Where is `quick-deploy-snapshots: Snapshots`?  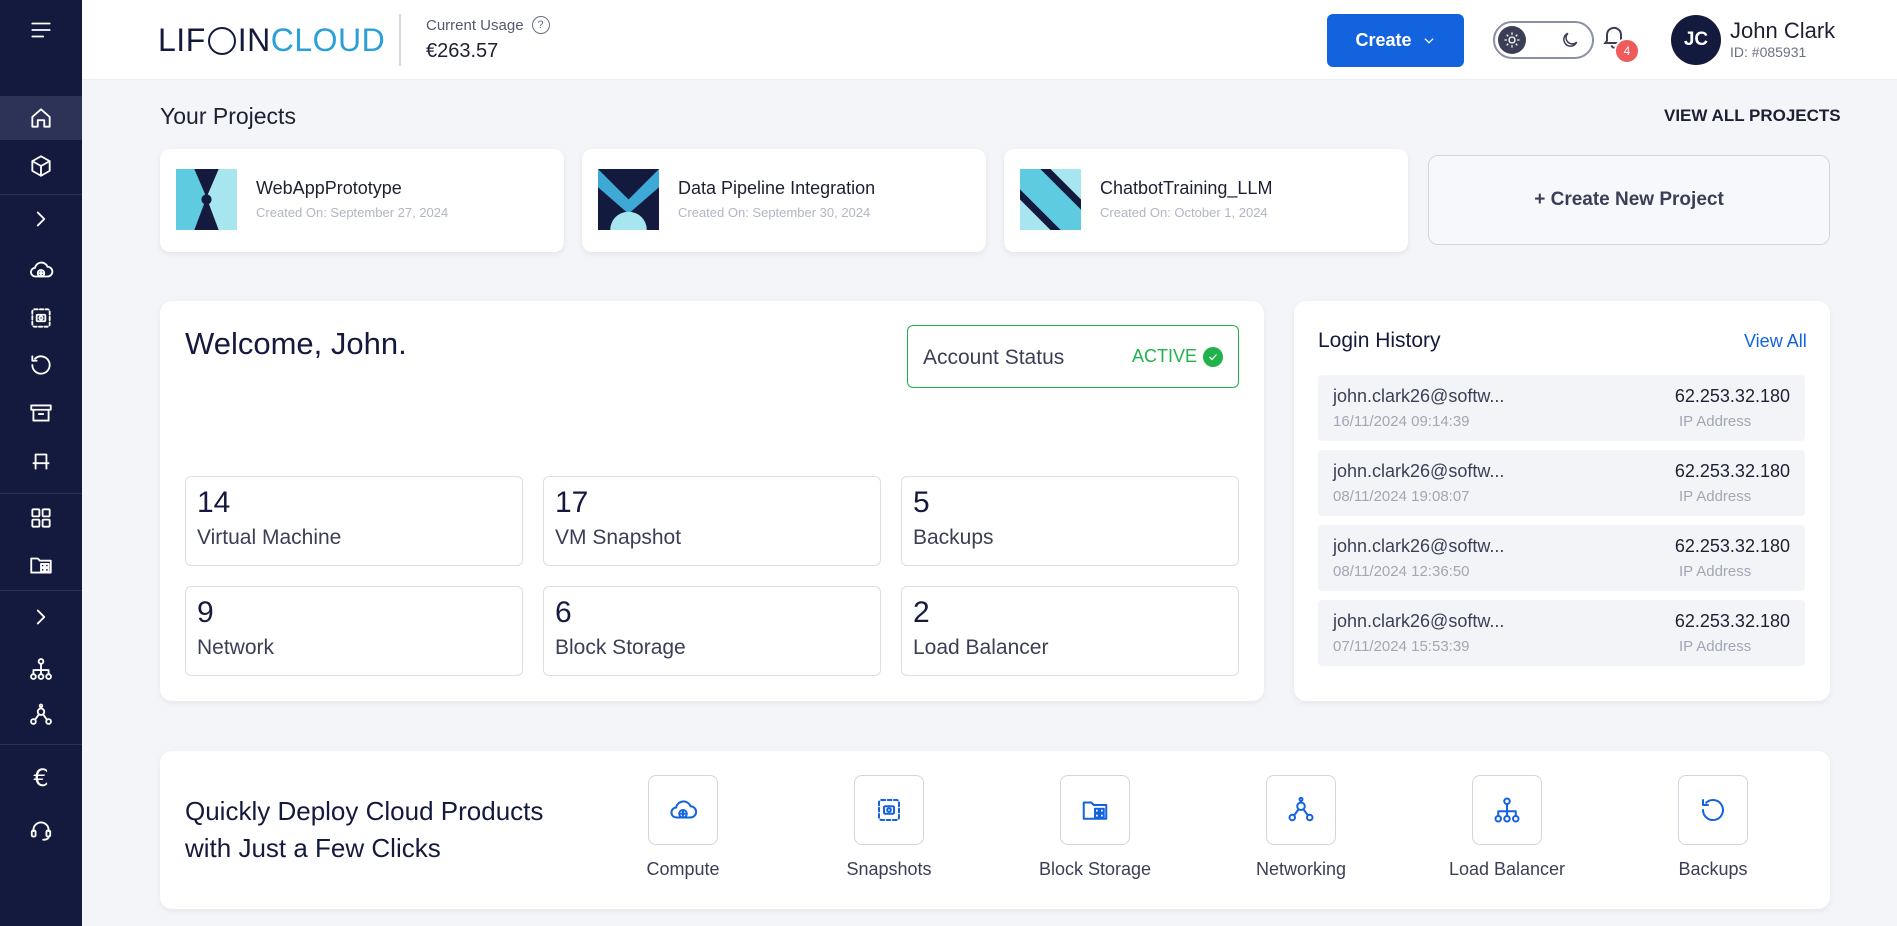 quick-deploy-snapshots: Snapshots is located at coordinates (889, 830).